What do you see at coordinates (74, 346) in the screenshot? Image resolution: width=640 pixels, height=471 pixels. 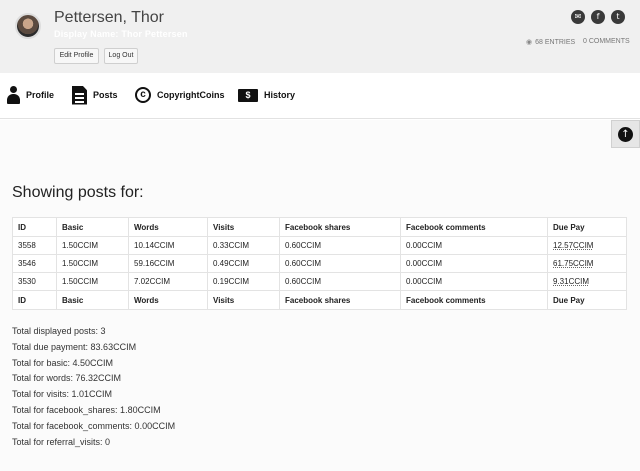 I see `total-due-payment: Total due payment: 83.63CCIM` at bounding box center [74, 346].